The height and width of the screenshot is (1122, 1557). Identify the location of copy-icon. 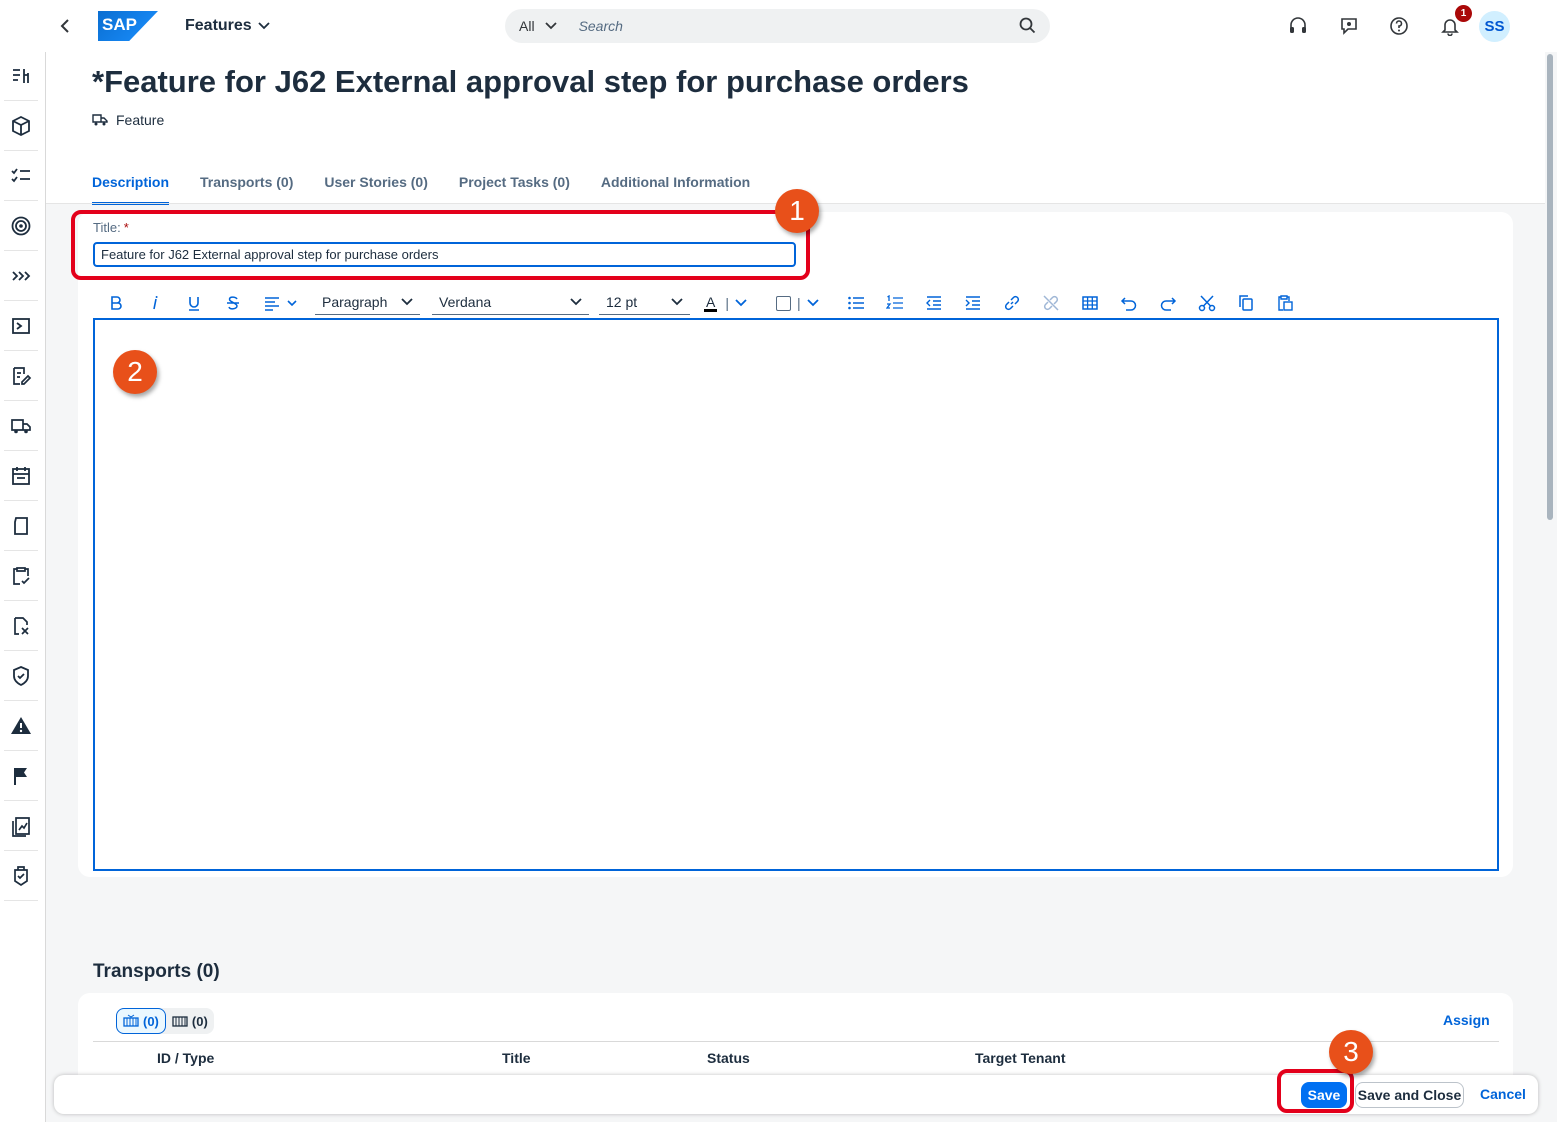
(1246, 303).